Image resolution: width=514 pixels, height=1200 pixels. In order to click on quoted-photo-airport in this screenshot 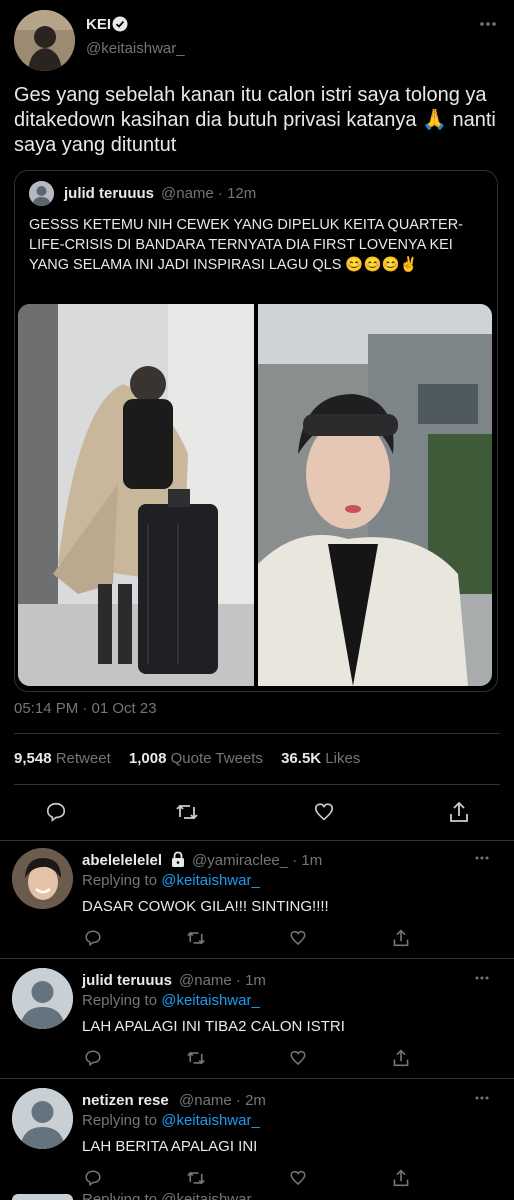, I will do `click(136, 495)`.